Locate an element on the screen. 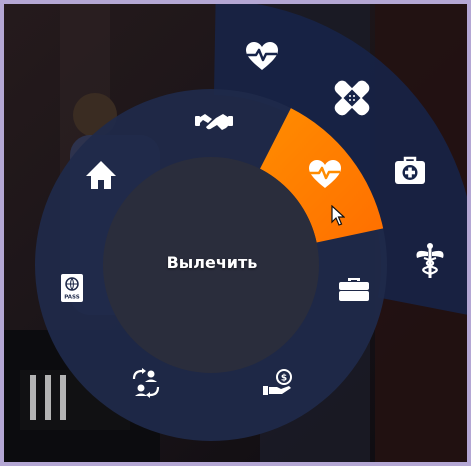 Image resolution: width=471 pixels, height=466 pixels. submenu-item-medkit is located at coordinates (410, 170).